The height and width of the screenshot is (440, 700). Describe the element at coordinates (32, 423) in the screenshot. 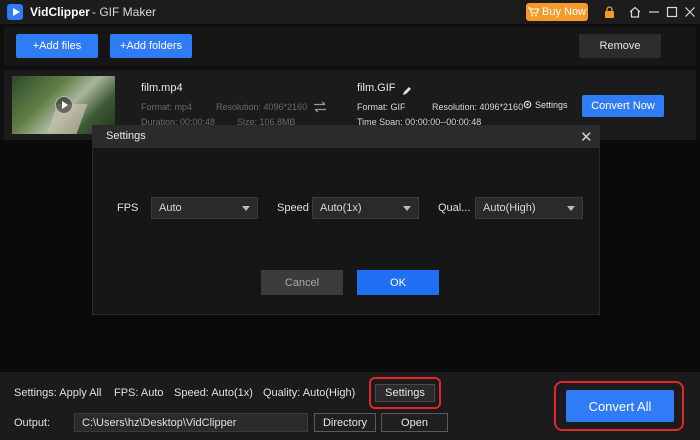

I see `output-label: Output:` at that location.